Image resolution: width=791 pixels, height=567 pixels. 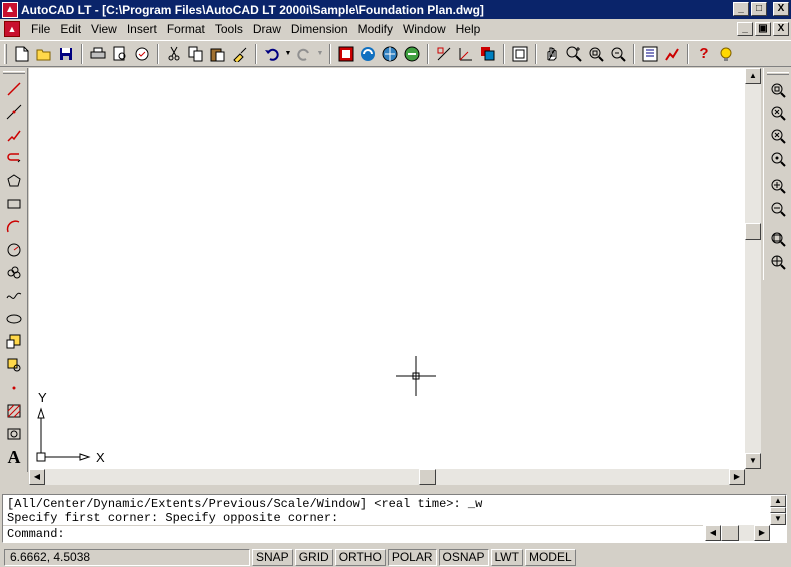 I want to click on help-icon: ?, so click(x=704, y=54).